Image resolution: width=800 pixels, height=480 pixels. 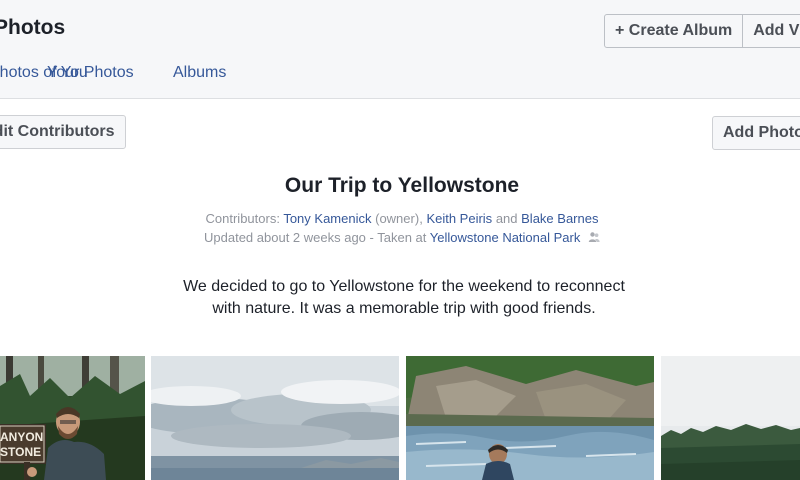 What do you see at coordinates (594, 237) in the screenshot?
I see `people-tag-icon` at bounding box center [594, 237].